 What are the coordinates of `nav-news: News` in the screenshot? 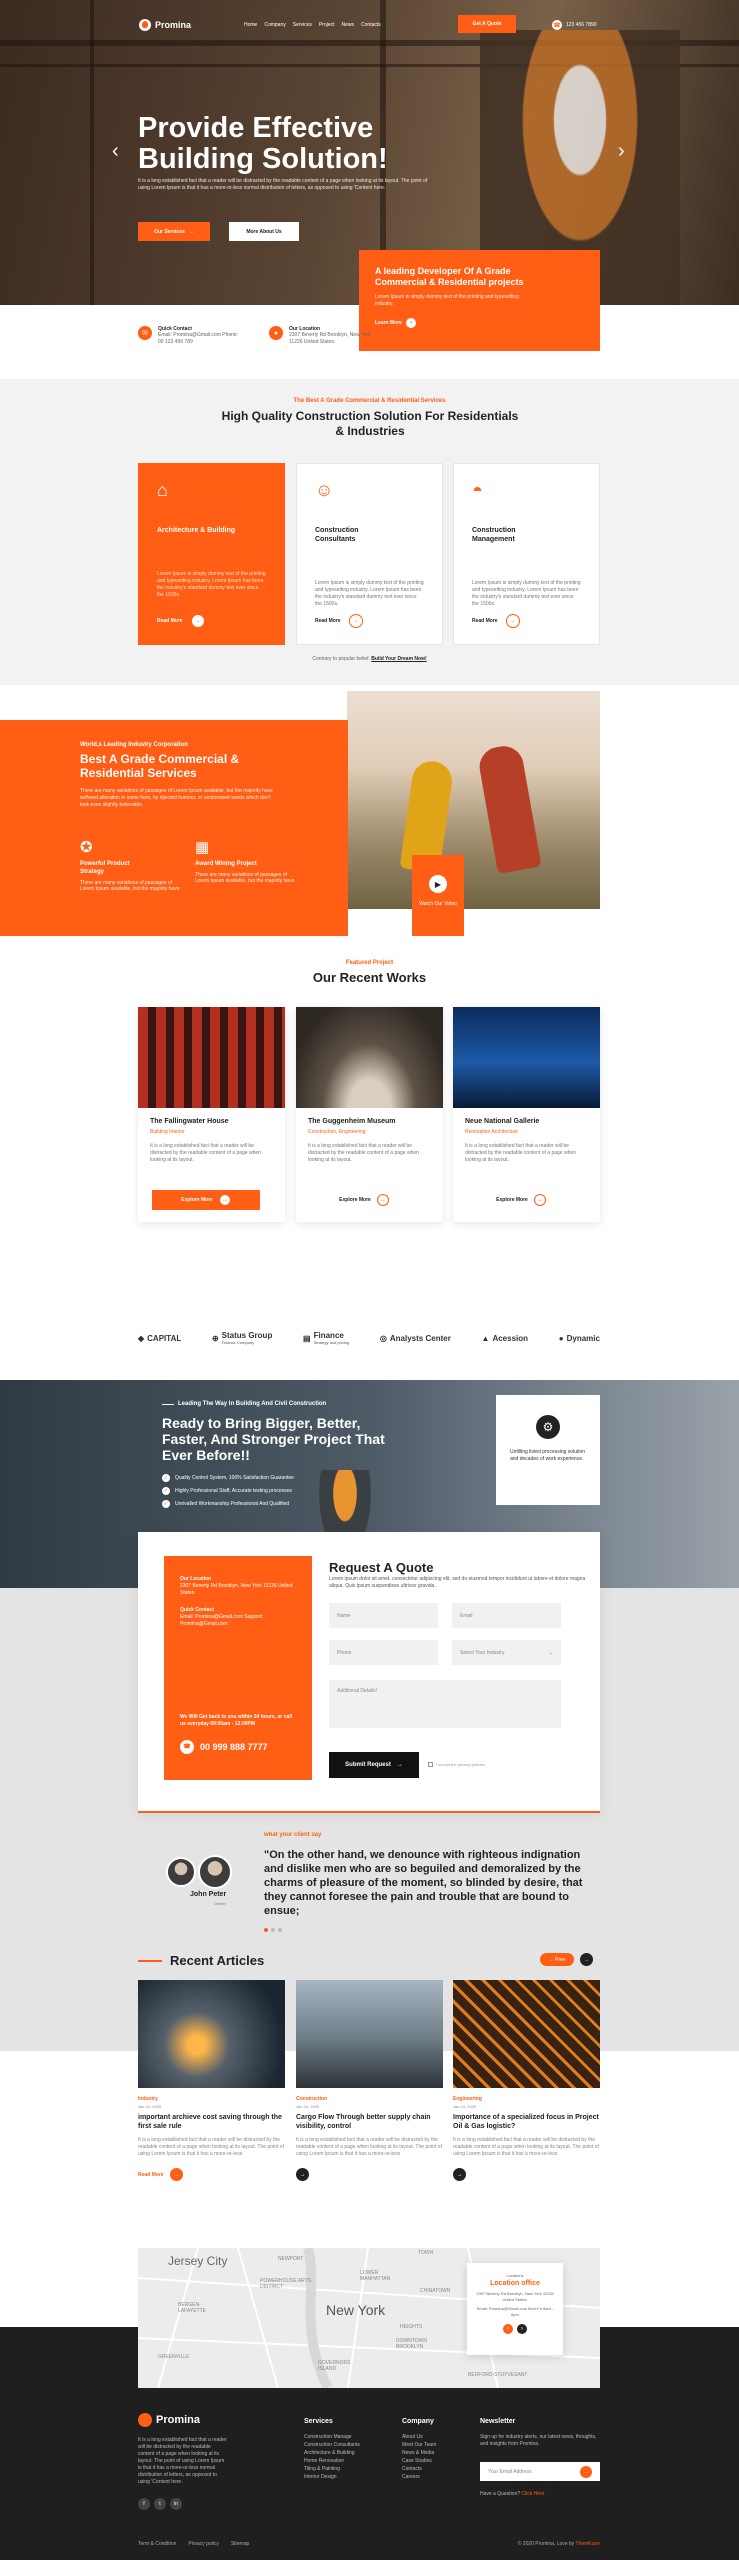 It's located at (348, 25).